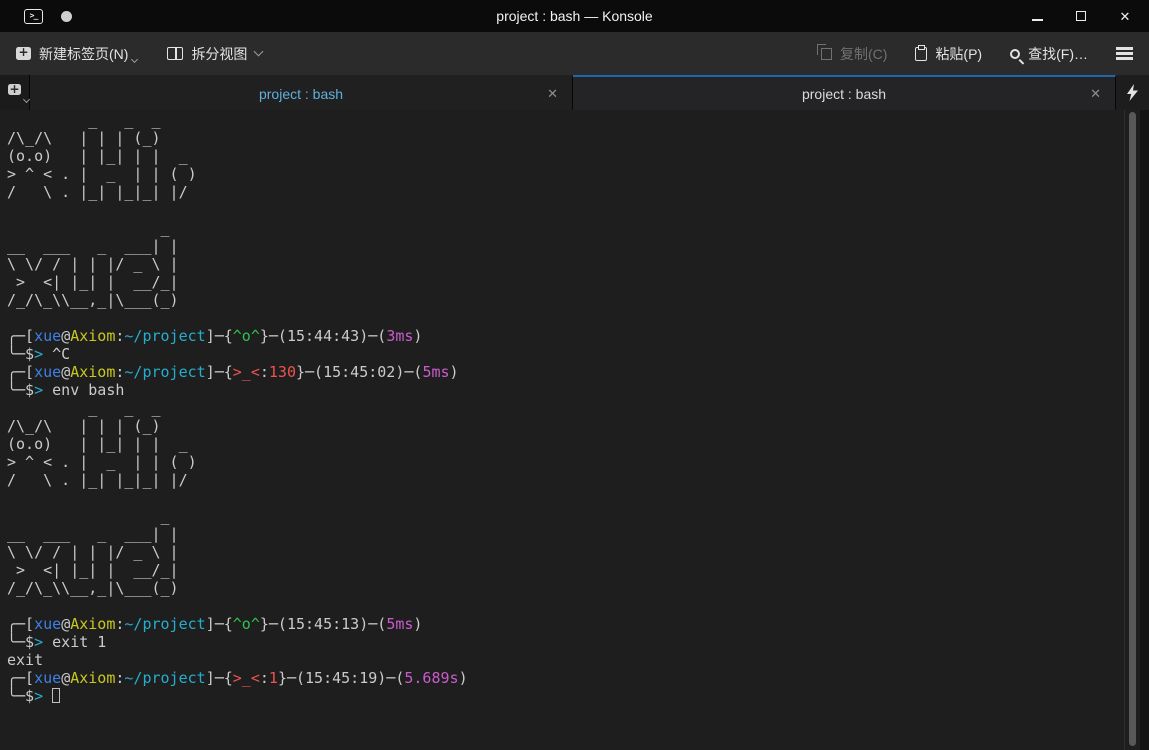 The image size is (1149, 750). Describe the element at coordinates (88, 516) in the screenshot. I see `terminal-text-segment: _` at that location.